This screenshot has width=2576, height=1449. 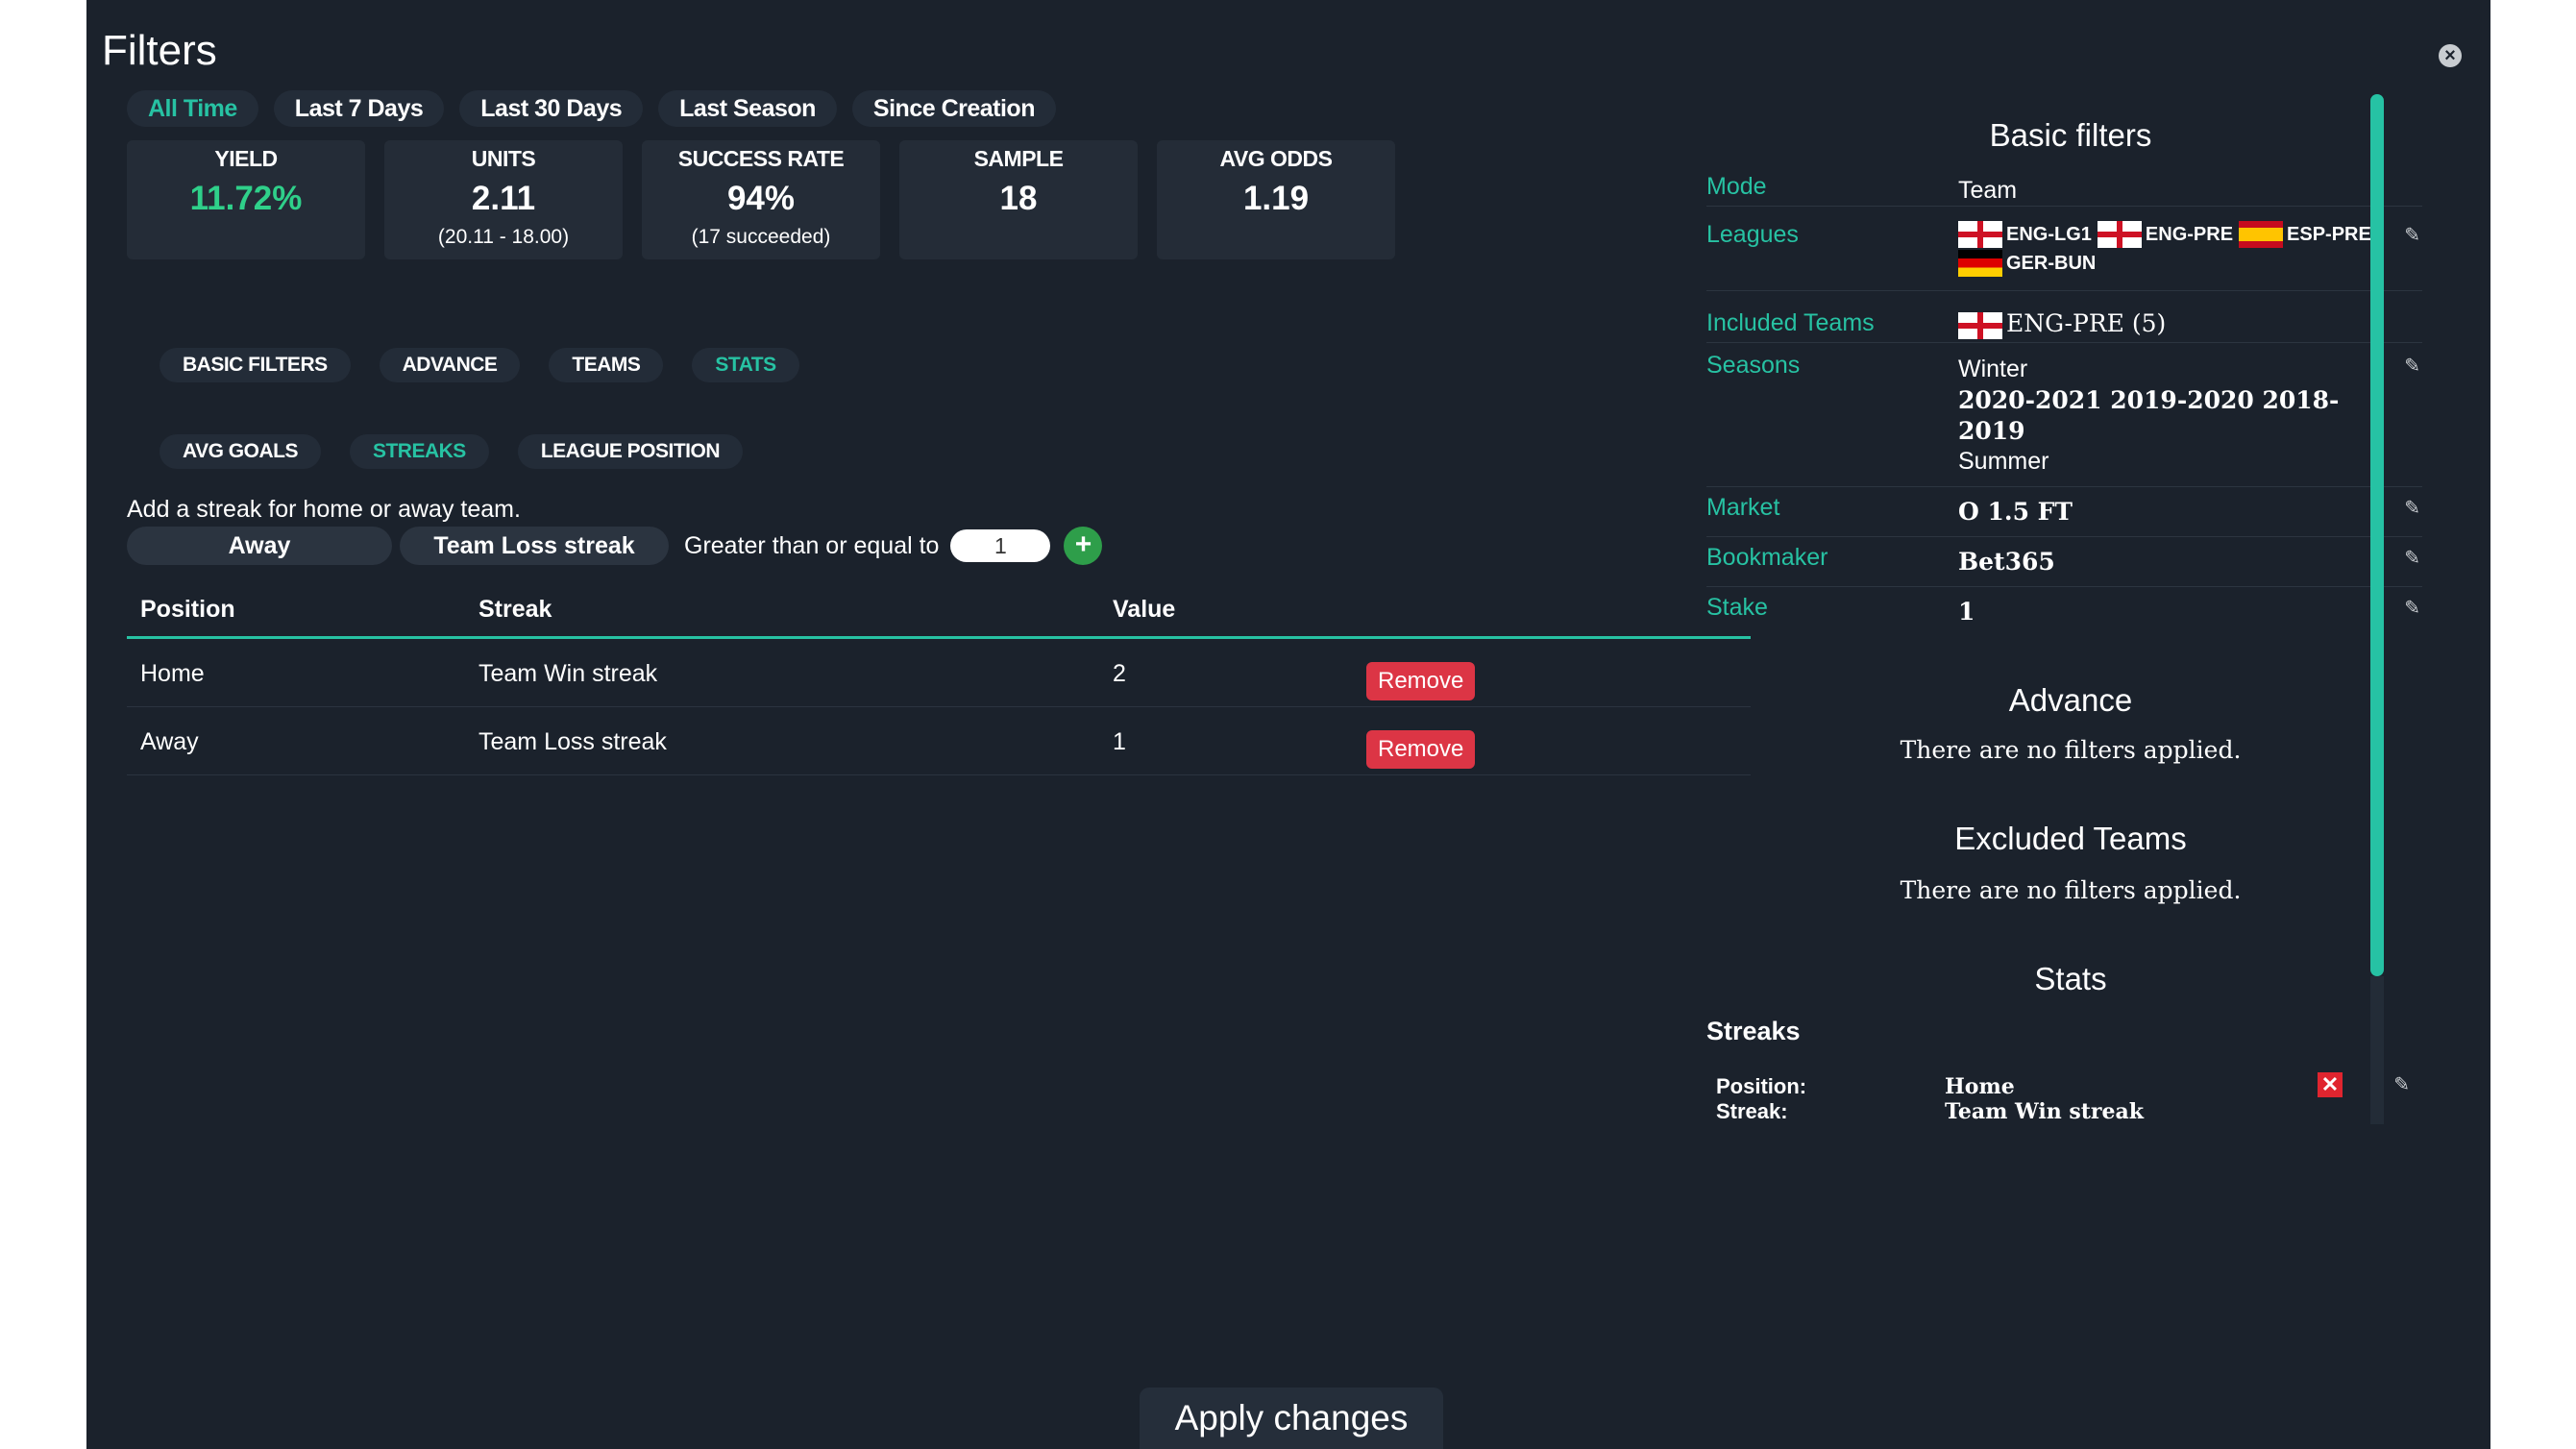 What do you see at coordinates (745, 365) in the screenshot?
I see `tab-stats: STATS` at bounding box center [745, 365].